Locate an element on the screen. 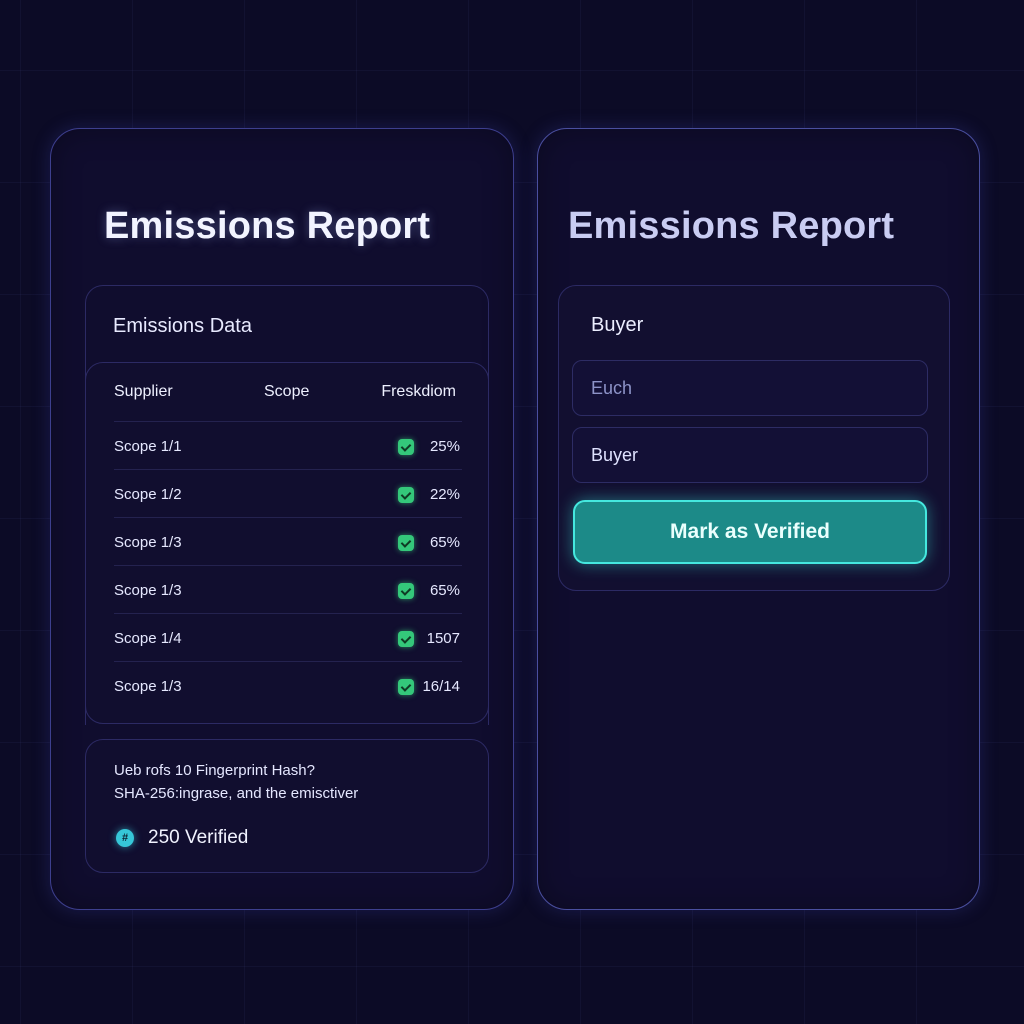 This screenshot has width=1024, height=1024. table-header: Supplier Scope Freskdiom is located at coordinates (287, 394).